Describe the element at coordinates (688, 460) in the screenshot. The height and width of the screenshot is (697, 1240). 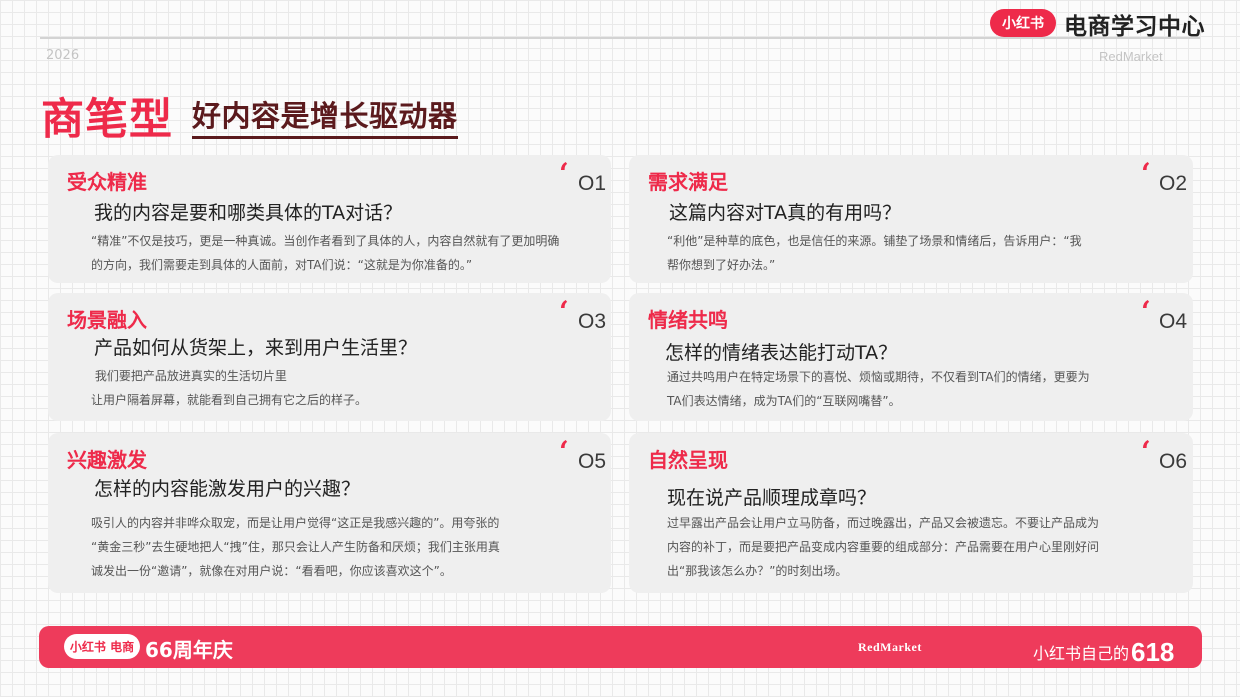
I see `card-title: 自然呈现` at that location.